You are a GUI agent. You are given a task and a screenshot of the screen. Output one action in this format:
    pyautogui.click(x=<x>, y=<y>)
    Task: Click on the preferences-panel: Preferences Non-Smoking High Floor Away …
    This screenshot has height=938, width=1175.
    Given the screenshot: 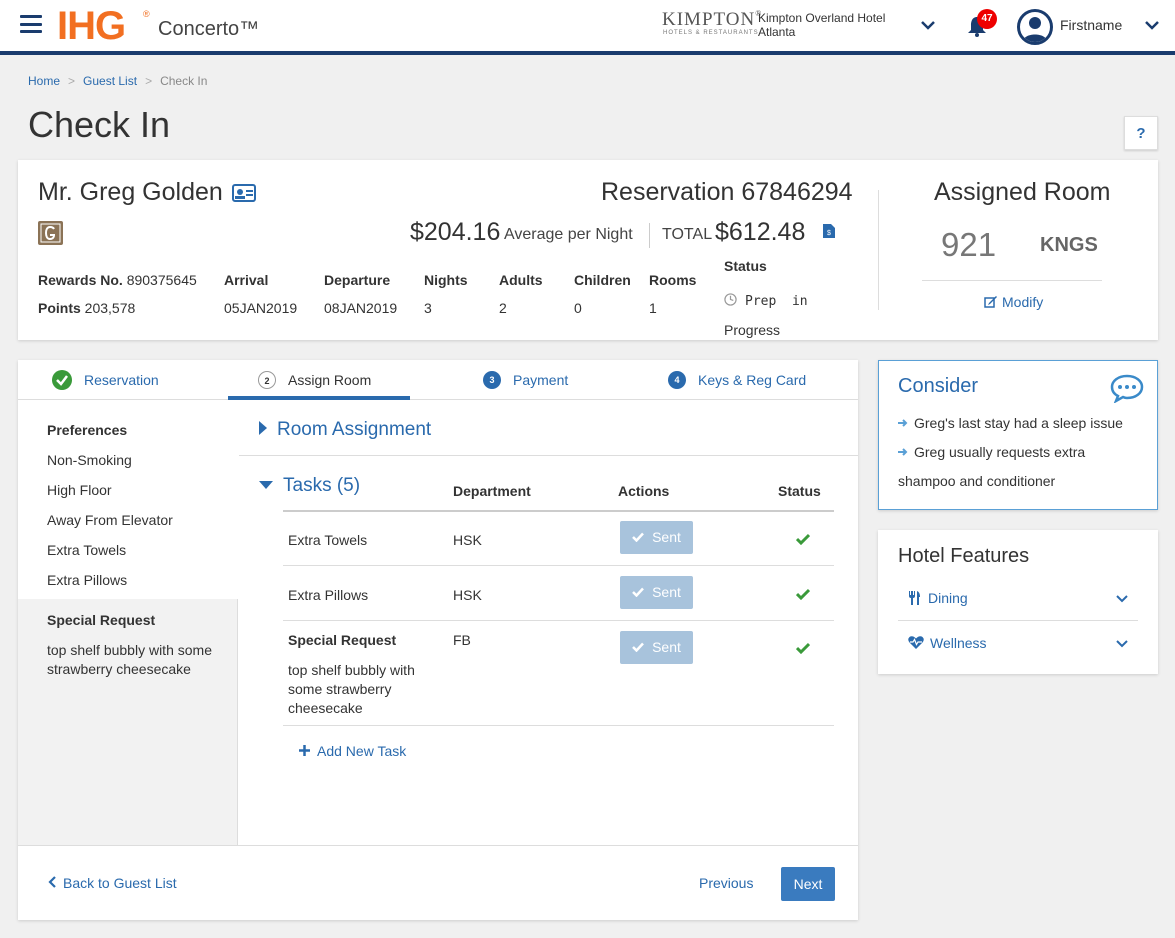 What is the action you would take?
    pyautogui.click(x=128, y=623)
    